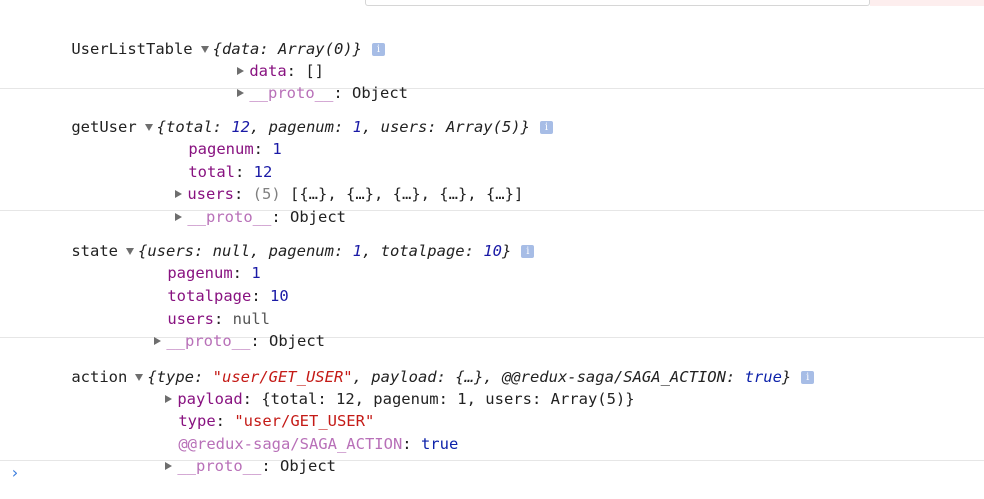 The image size is (984, 499). What do you see at coordinates (927, 3) in the screenshot?
I see `error-strip` at bounding box center [927, 3].